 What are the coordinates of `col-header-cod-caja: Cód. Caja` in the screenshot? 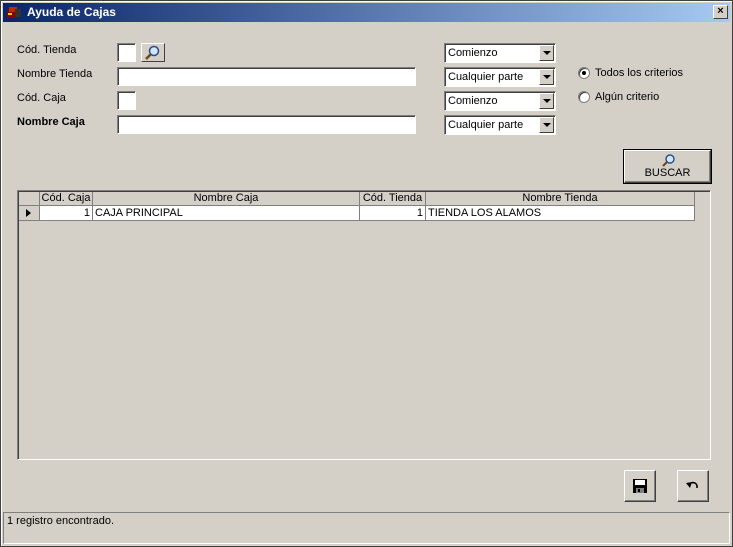 It's located at (66, 199).